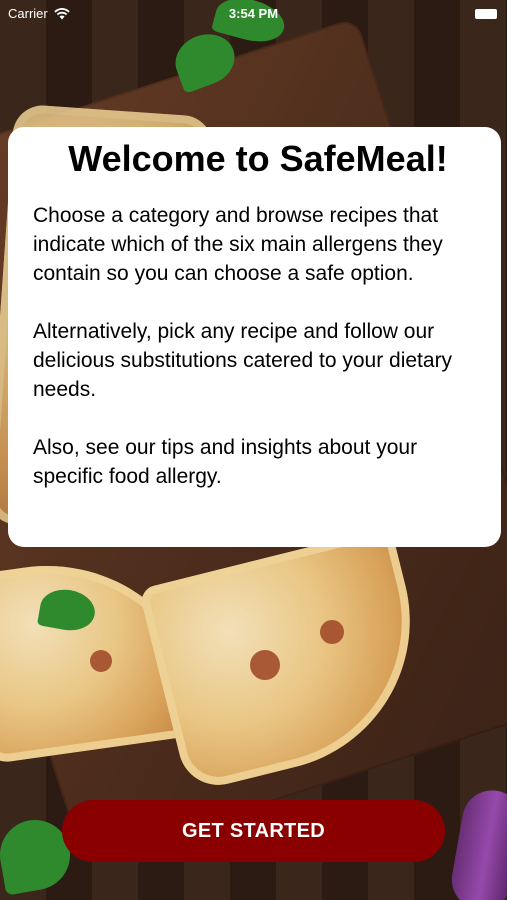 The height and width of the screenshot is (900, 507). What do you see at coordinates (258, 158) in the screenshot?
I see `welcome-title: Welcome to SafeMeal!` at bounding box center [258, 158].